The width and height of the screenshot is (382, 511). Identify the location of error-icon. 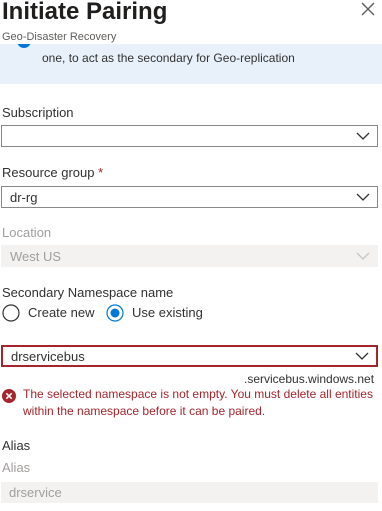
(9, 396).